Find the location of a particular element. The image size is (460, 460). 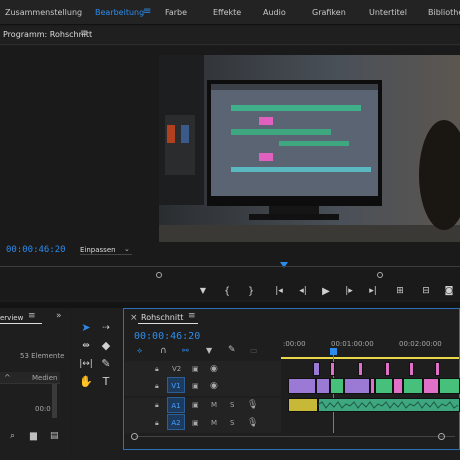

snap-magnet-icon: ∩ is located at coordinates (163, 351).